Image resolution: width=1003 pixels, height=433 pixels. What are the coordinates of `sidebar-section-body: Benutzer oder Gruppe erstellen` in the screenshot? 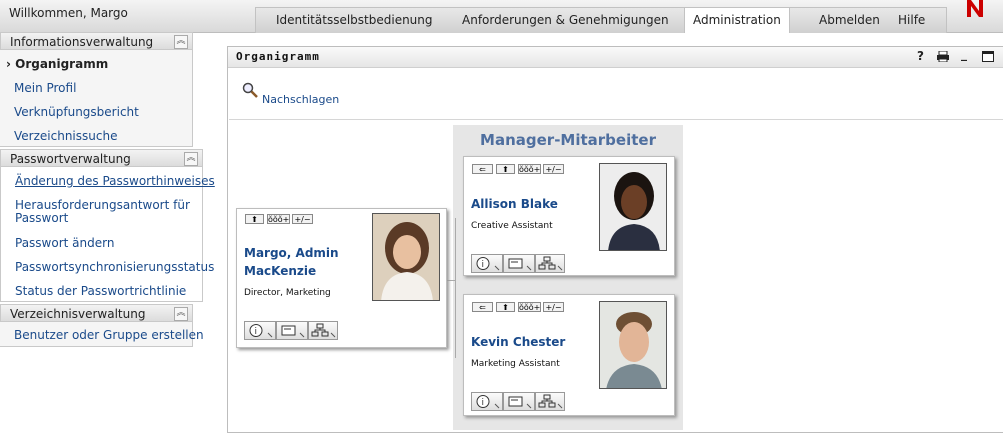 It's located at (102, 334).